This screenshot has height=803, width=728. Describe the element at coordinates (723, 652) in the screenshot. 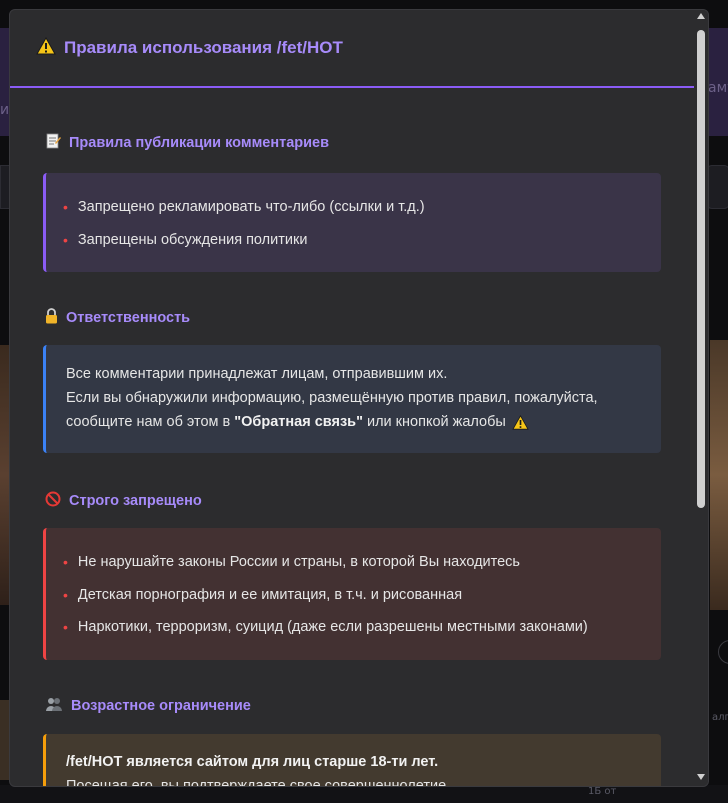

I see `background-round-button` at that location.